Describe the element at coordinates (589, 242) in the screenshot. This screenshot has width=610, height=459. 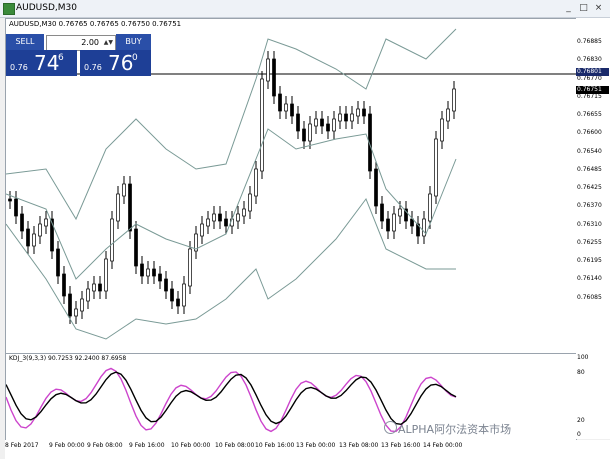
I see `price-tick-label: 0.76255` at that location.